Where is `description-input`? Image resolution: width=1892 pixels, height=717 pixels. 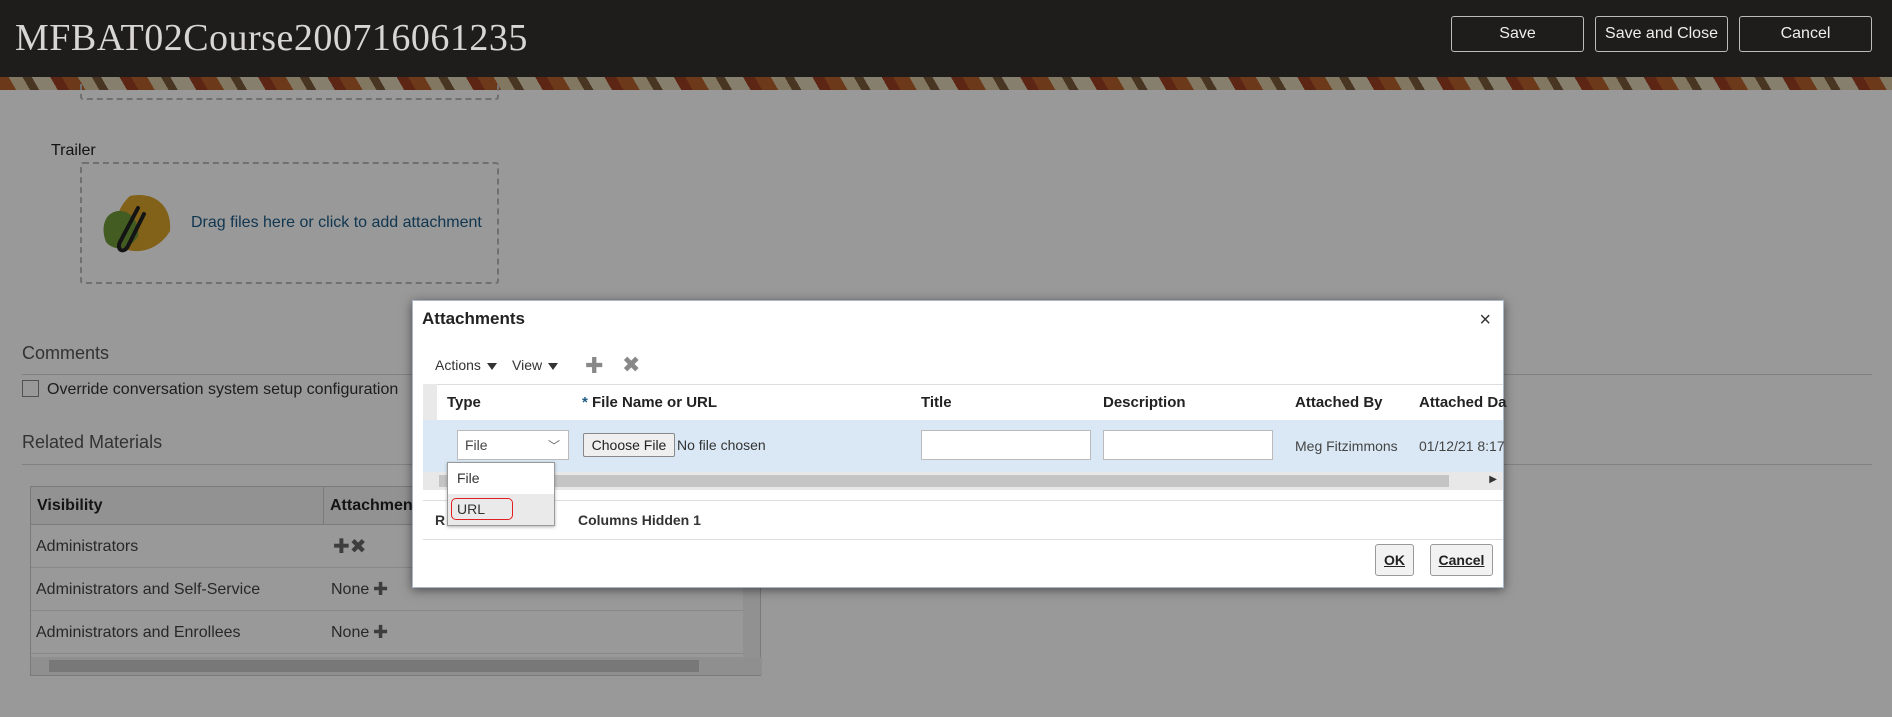 description-input is located at coordinates (1188, 445).